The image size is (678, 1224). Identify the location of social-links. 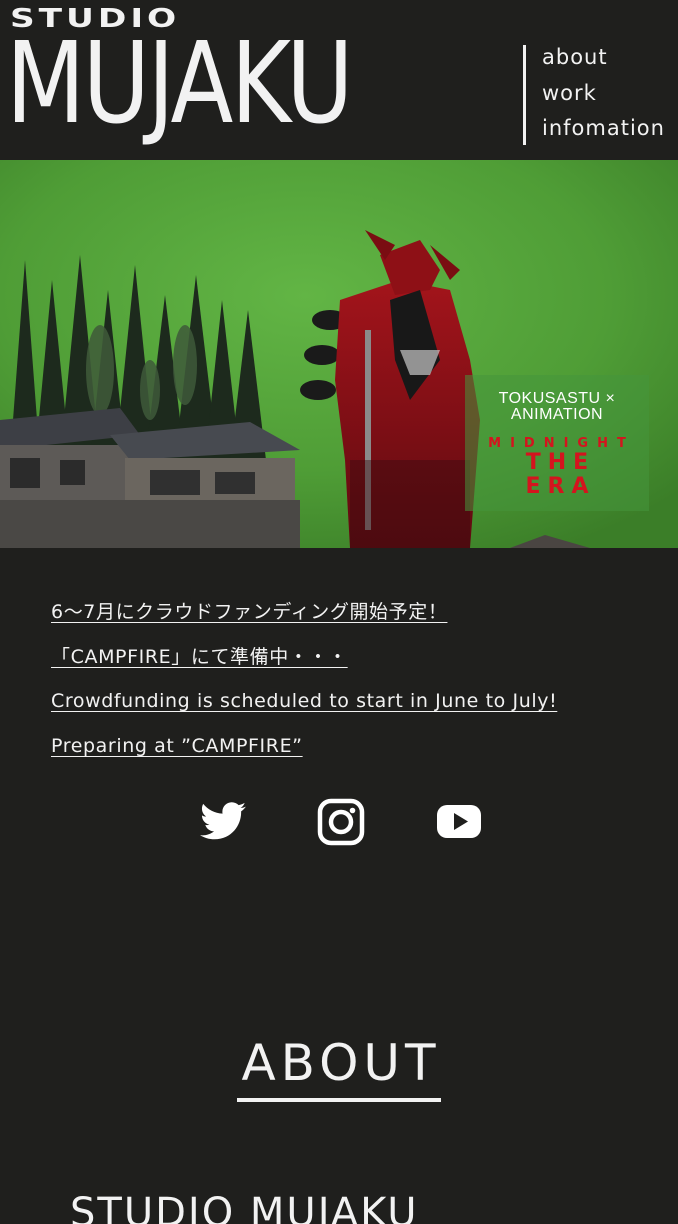
(339, 822).